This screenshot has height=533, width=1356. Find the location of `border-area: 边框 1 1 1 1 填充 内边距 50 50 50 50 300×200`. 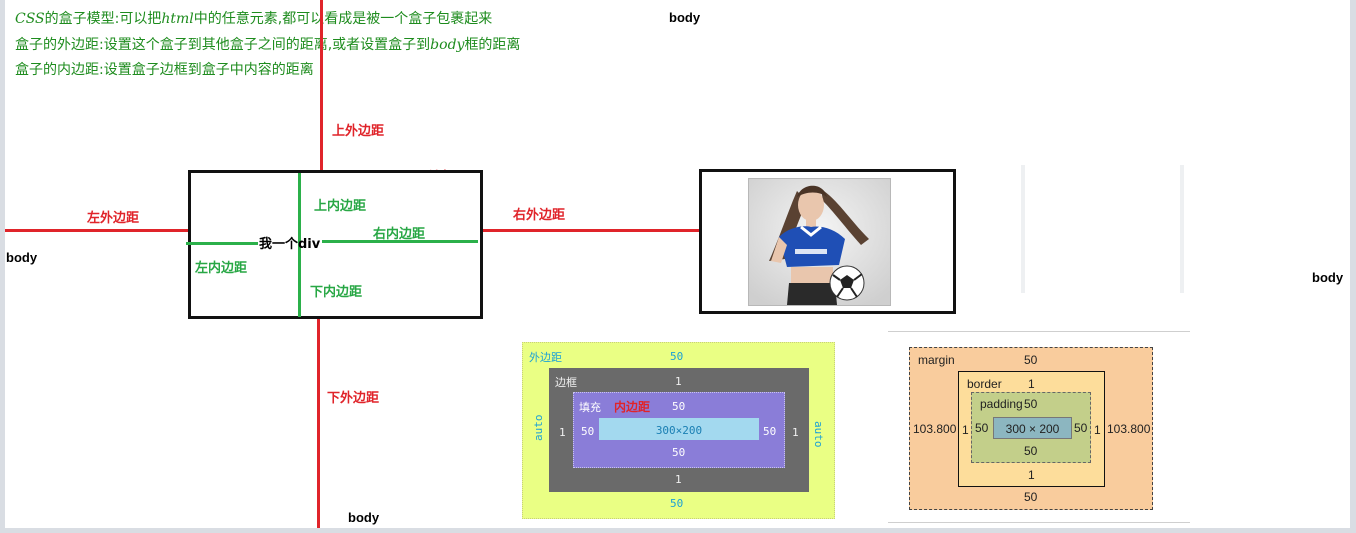

border-area: 边框 1 1 1 1 填充 内边距 50 50 50 50 300×200 is located at coordinates (679, 430).